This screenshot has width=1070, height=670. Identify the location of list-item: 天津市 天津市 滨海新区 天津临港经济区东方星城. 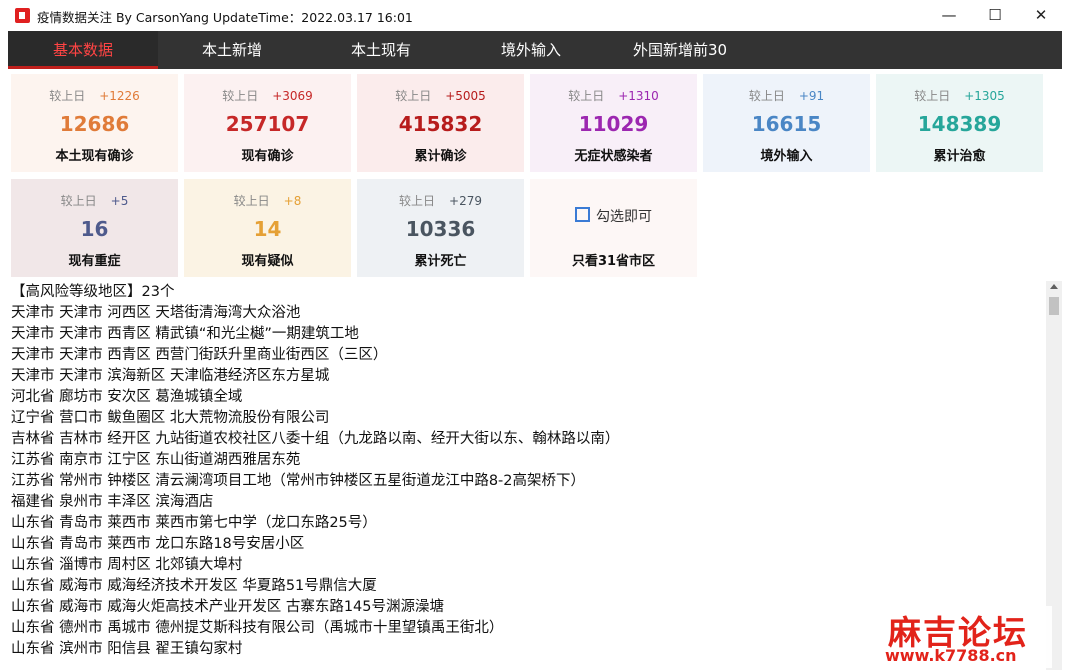
(170, 376).